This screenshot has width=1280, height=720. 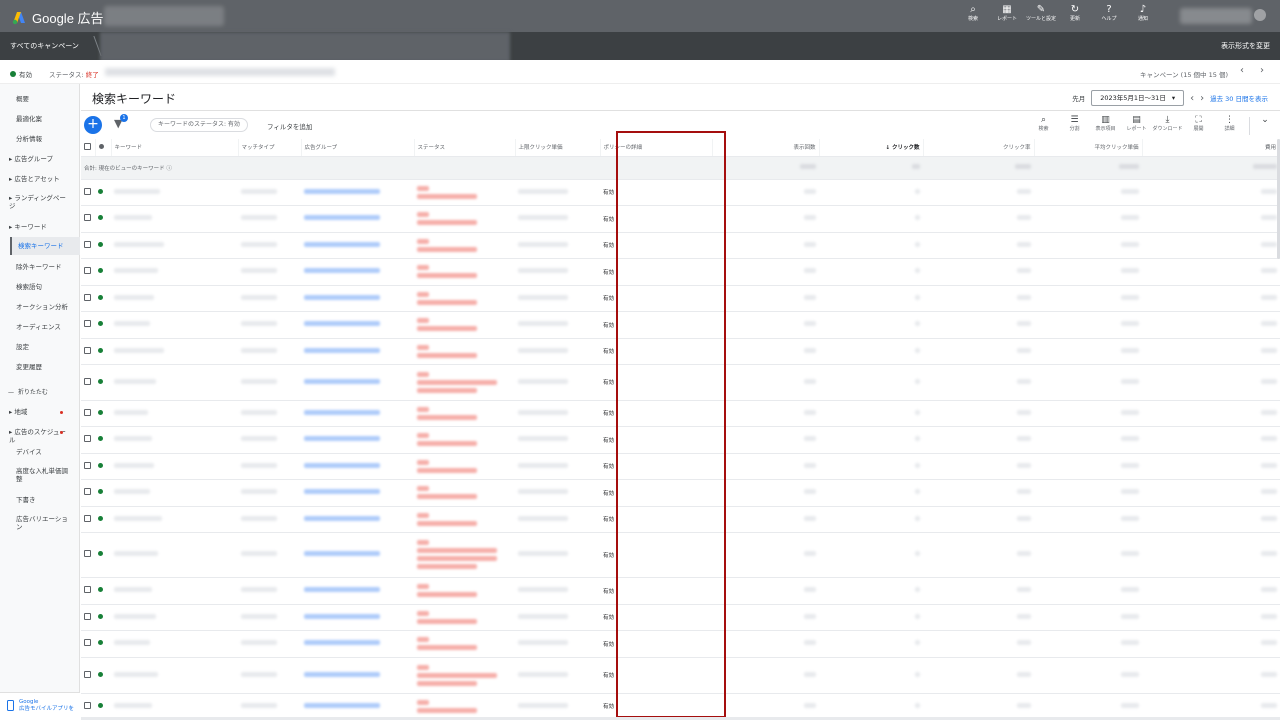 I want to click on select-all-header, so click(x=88, y=148).